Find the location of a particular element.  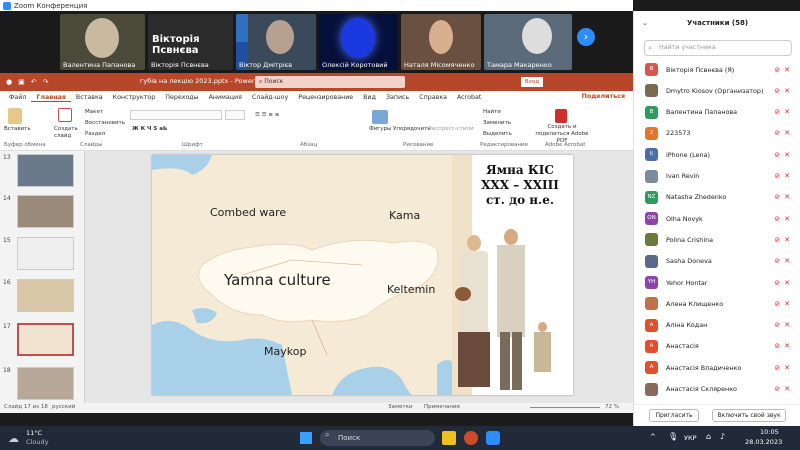

redo-icon: ↷ is located at coordinates (46, 82).